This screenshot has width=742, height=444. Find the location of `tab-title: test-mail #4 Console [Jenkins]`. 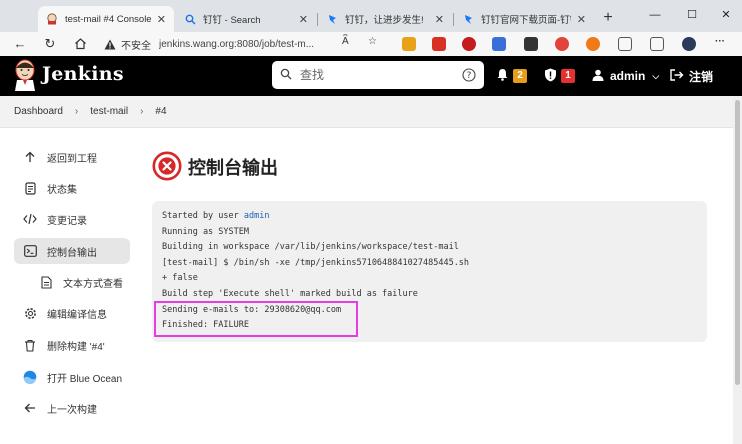

tab-title: test-mail #4 Console [Jenkins] is located at coordinates (108, 19).